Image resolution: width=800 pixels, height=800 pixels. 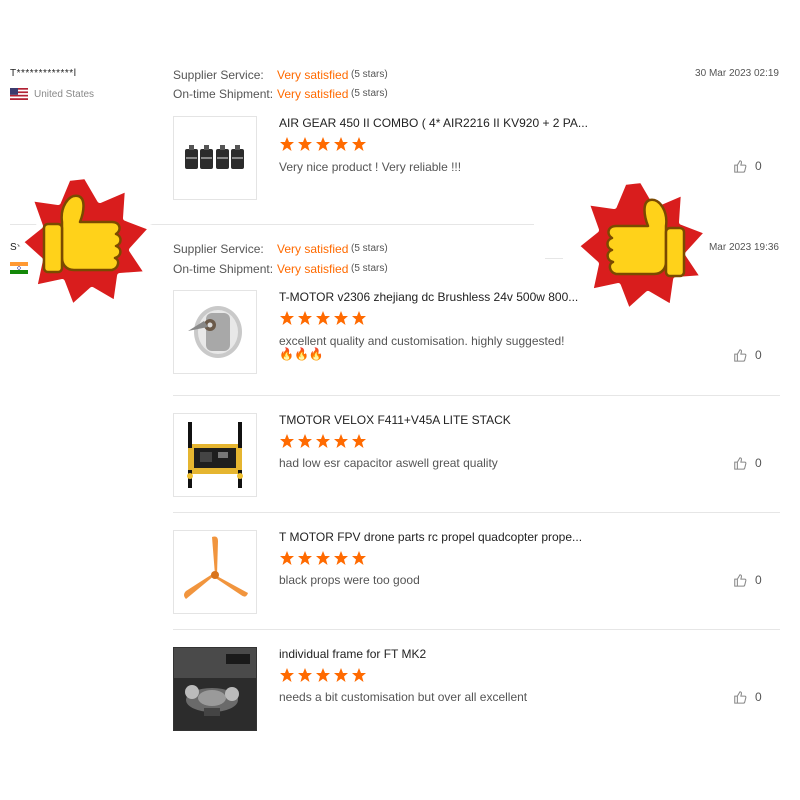 I want to click on thumbs-up-sticker-left, so click(x=86, y=242).